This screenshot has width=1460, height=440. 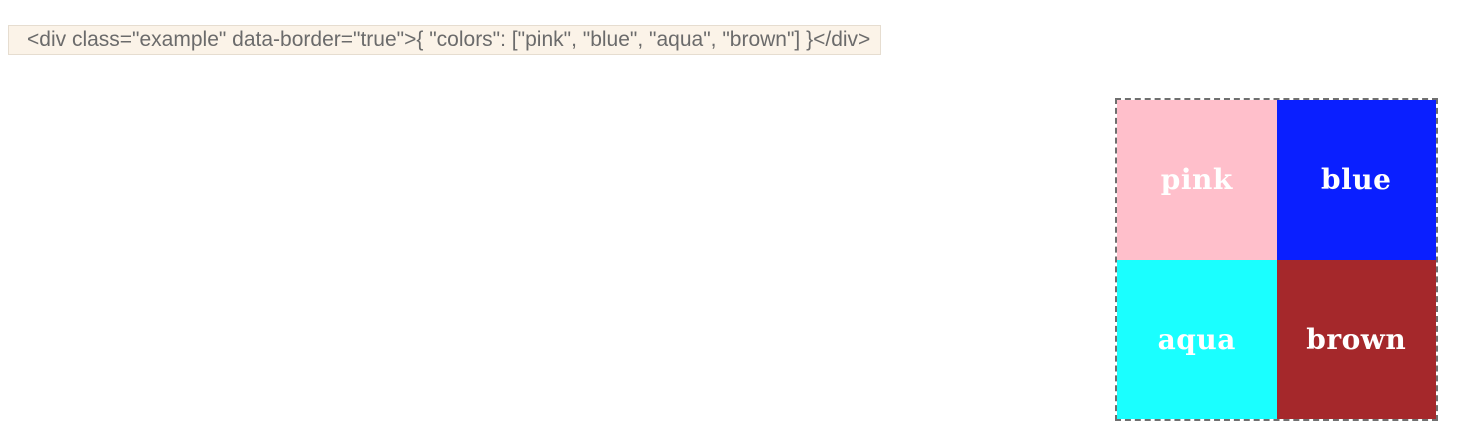 I want to click on swatch-pink: pink, so click(x=1197, y=180).